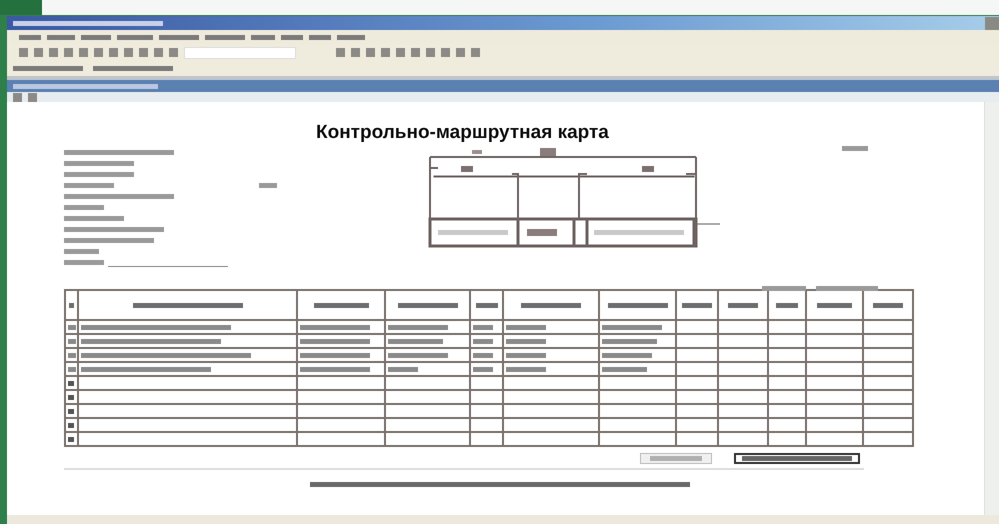 This screenshot has height=524, width=999. Describe the element at coordinates (21, 7) in the screenshot. I see `corner-block` at that location.